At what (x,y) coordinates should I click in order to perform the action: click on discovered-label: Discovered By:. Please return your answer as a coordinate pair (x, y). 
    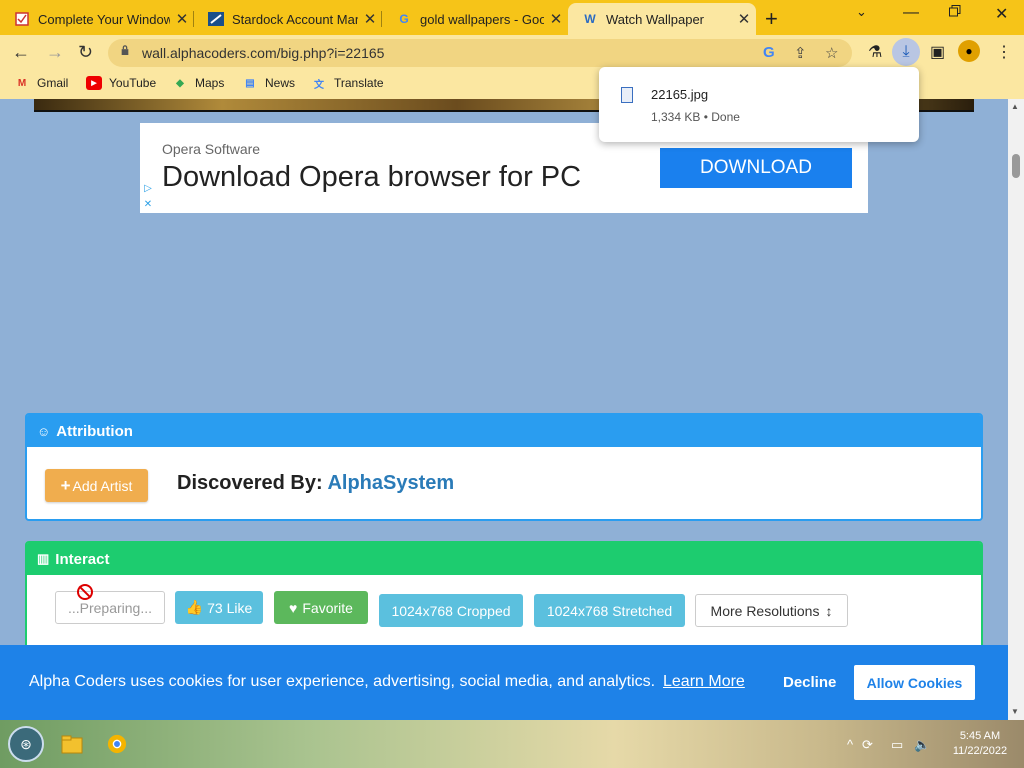
    Looking at the image, I should click on (250, 483).